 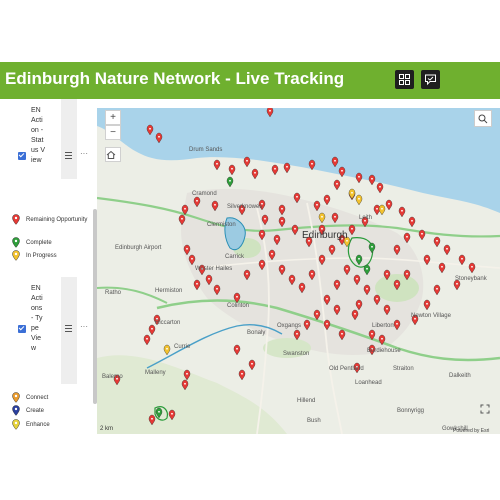 I want to click on zoom-out-button: −, so click(x=113, y=132).